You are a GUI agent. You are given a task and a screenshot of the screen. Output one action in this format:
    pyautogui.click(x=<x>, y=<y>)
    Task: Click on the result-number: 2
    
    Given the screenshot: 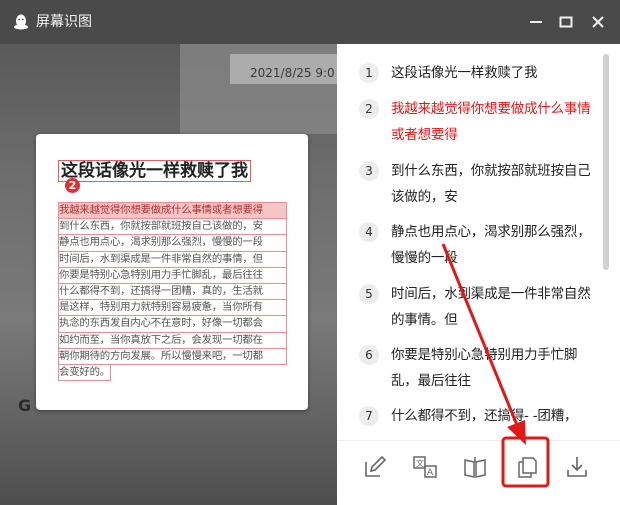 What is the action you would take?
    pyautogui.click(x=369, y=109)
    